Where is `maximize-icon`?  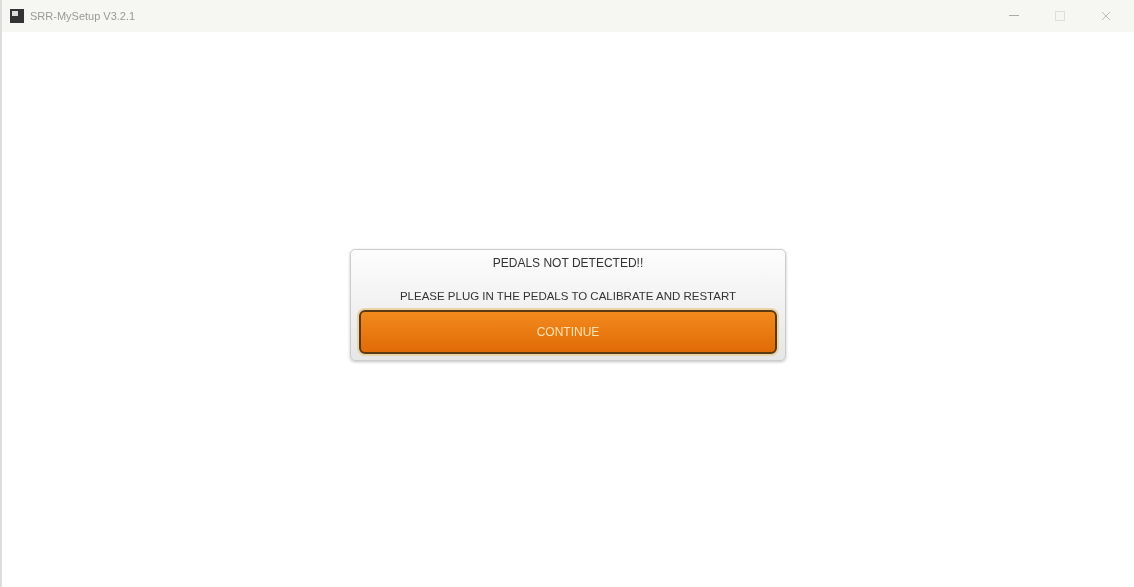 maximize-icon is located at coordinates (1060, 16).